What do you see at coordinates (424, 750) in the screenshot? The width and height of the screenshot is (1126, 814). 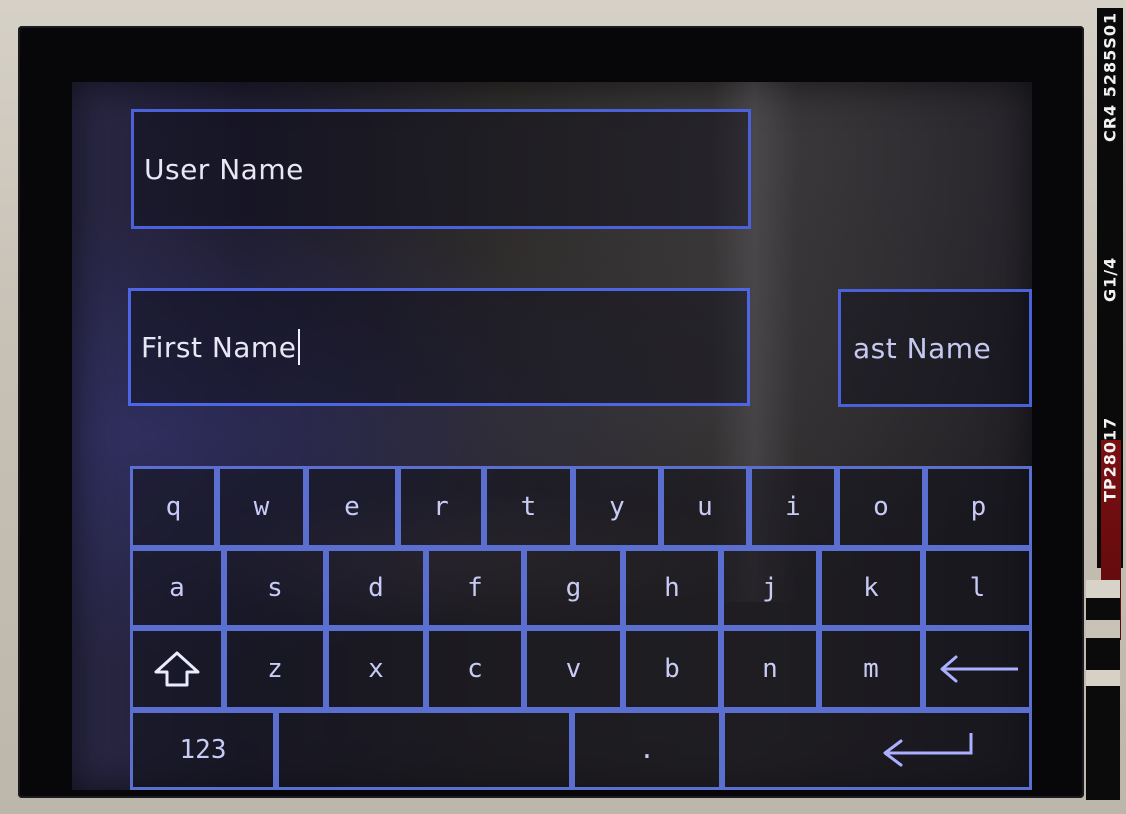 I see `space-key` at bounding box center [424, 750].